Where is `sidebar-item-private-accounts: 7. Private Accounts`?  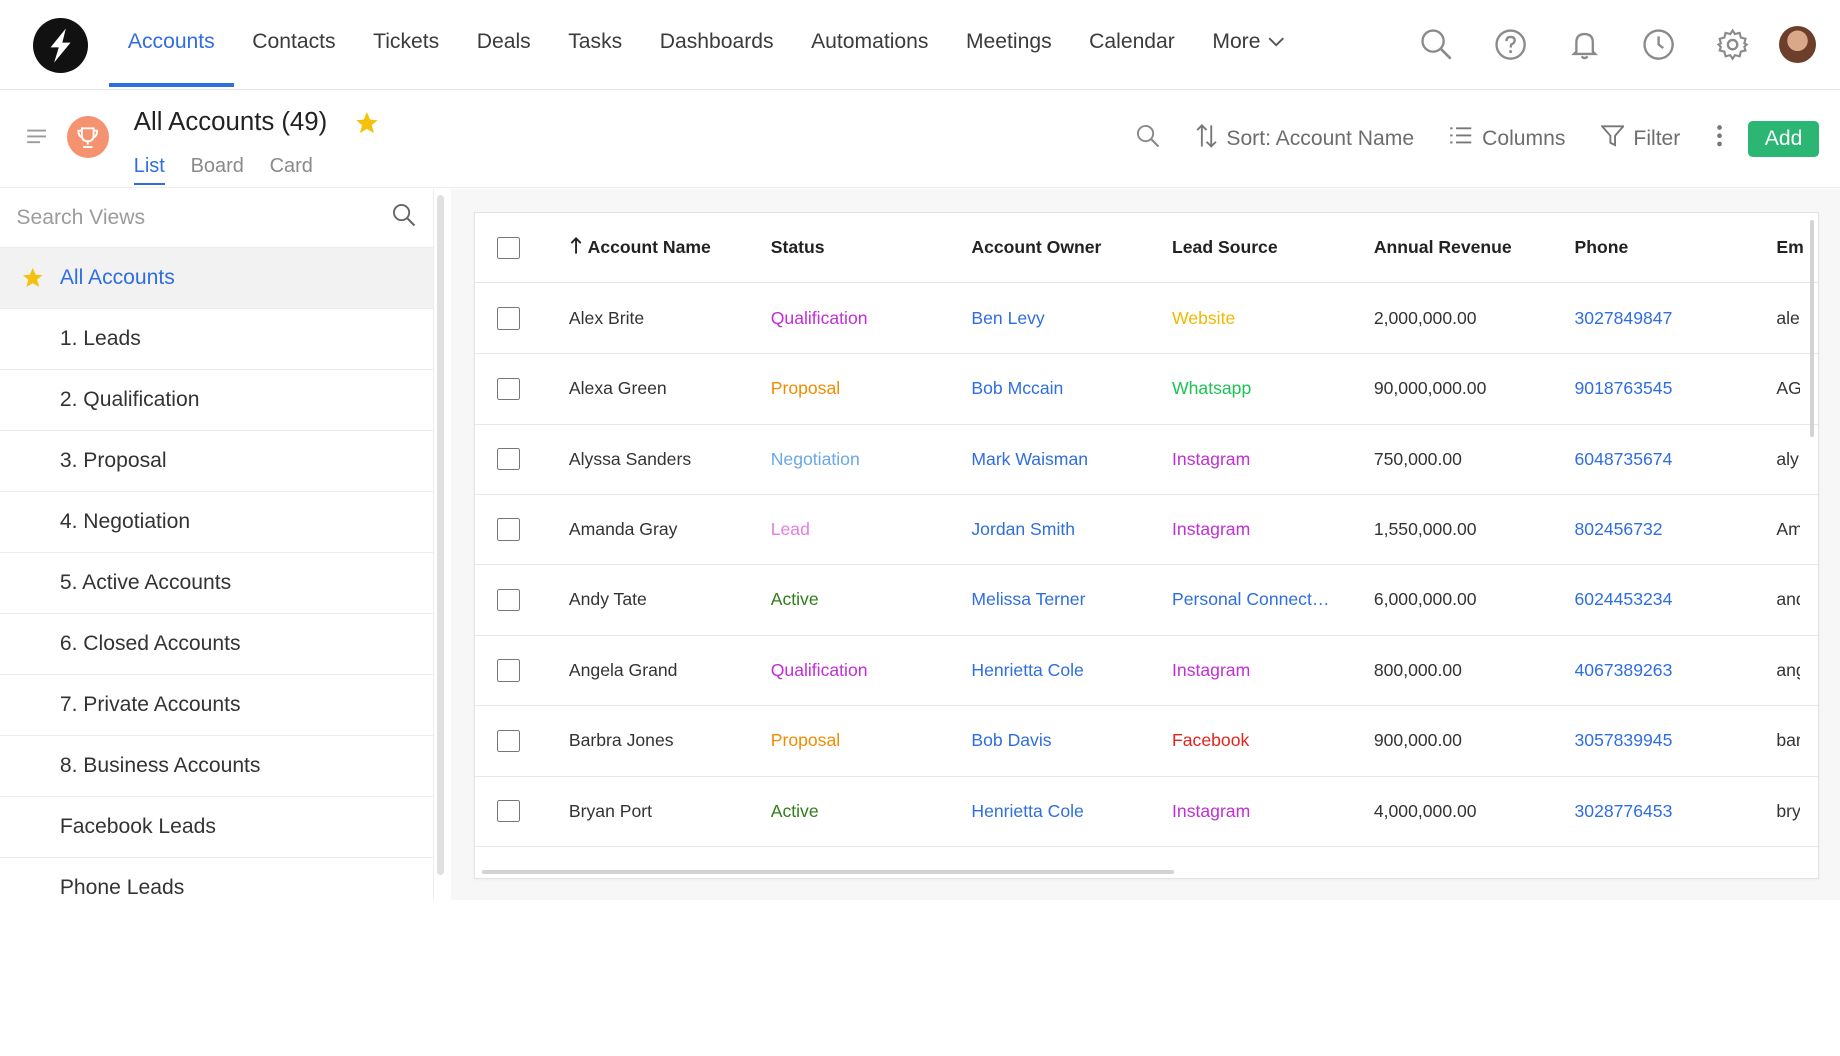 sidebar-item-private-accounts: 7. Private Accounts is located at coordinates (217, 705).